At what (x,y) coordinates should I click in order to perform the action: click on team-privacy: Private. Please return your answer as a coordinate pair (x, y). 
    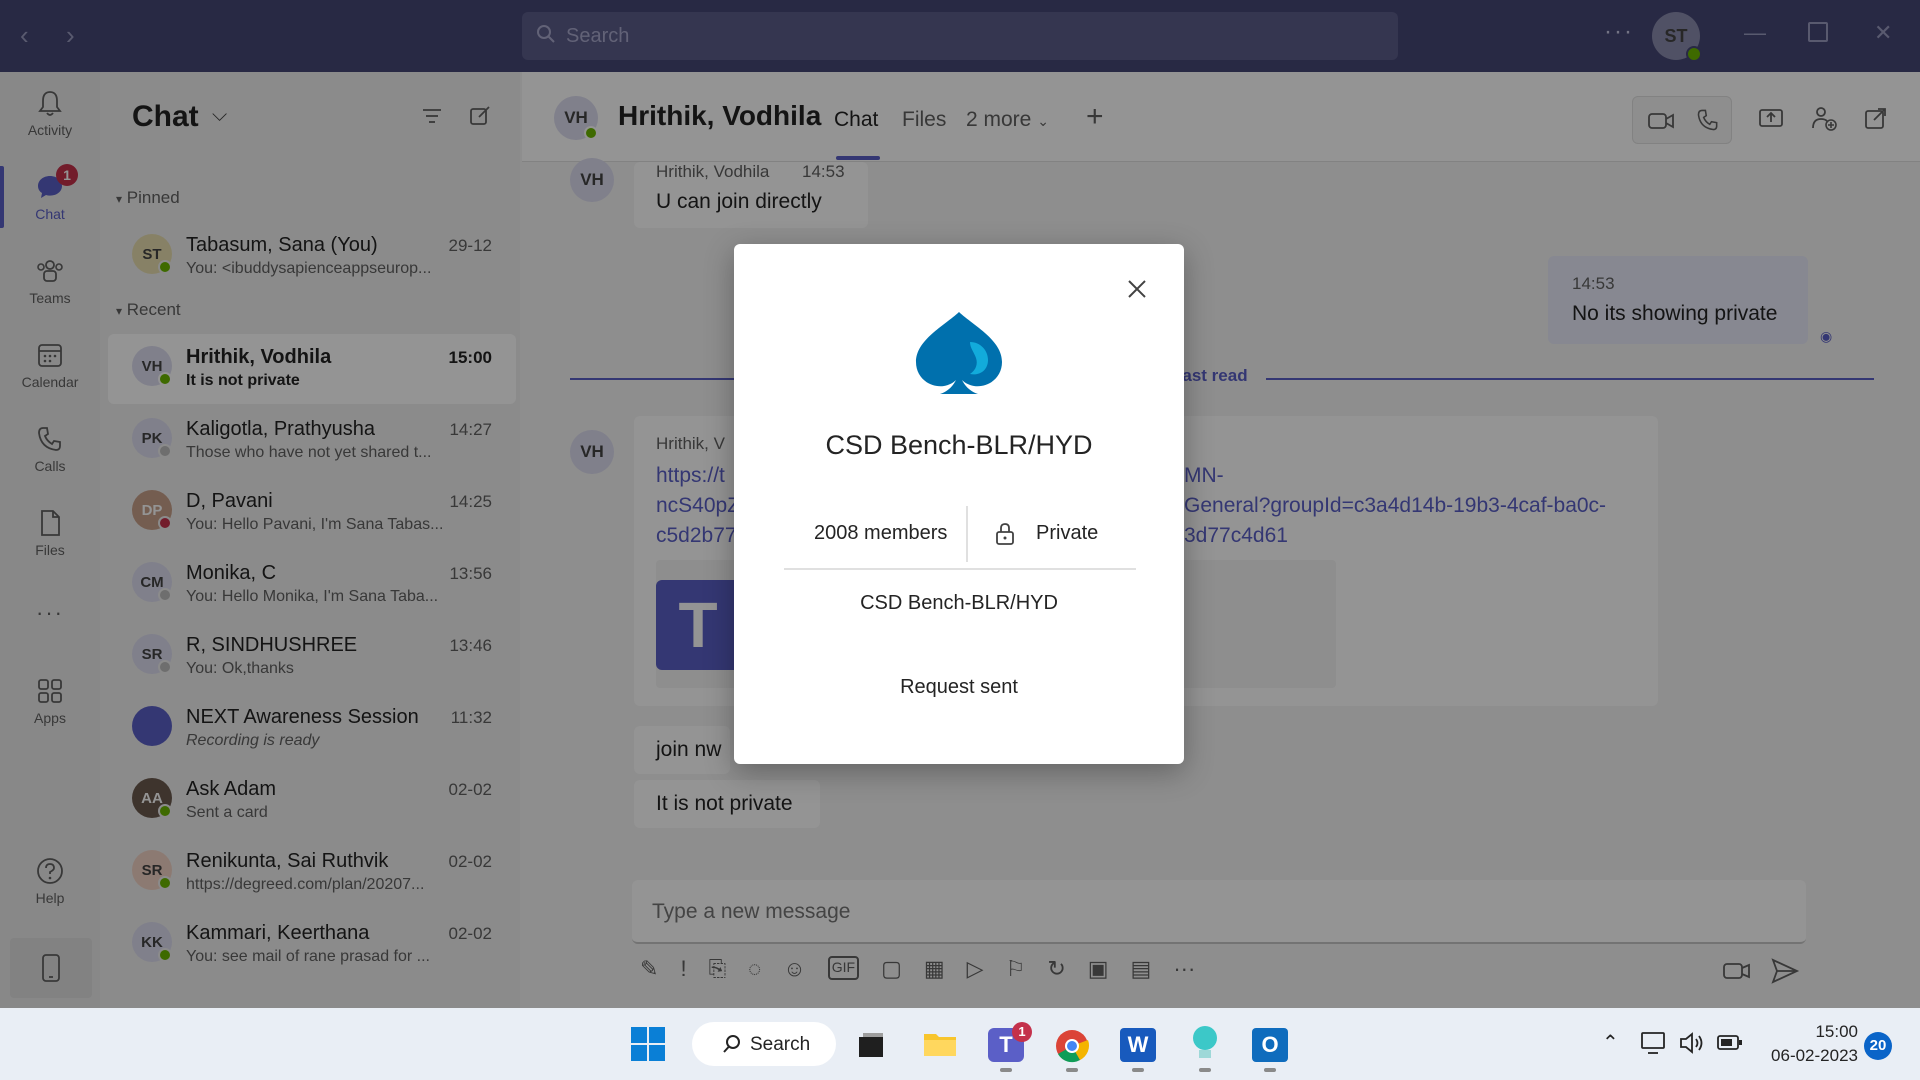
    Looking at the image, I should click on (1067, 533).